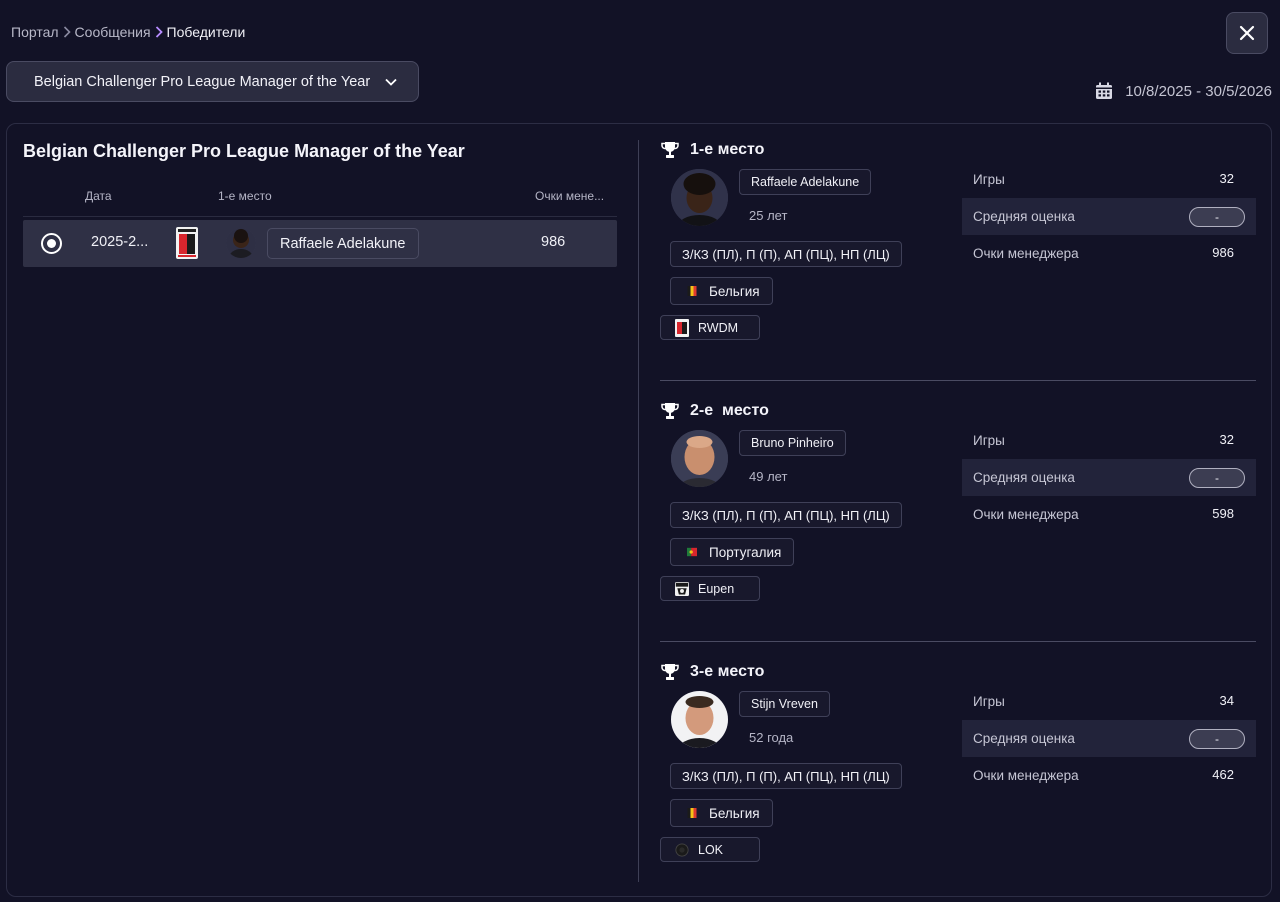  Describe the element at coordinates (727, 671) in the screenshot. I see `place-title-text: 3-е место` at that location.